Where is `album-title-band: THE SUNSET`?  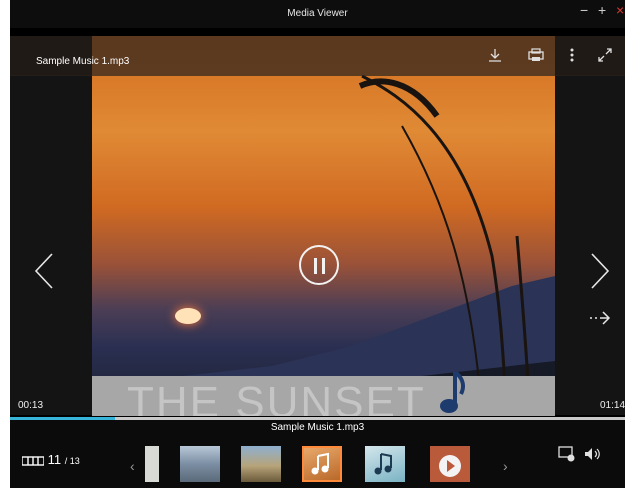
album-title-band: THE SUNSET is located at coordinates (323, 394).